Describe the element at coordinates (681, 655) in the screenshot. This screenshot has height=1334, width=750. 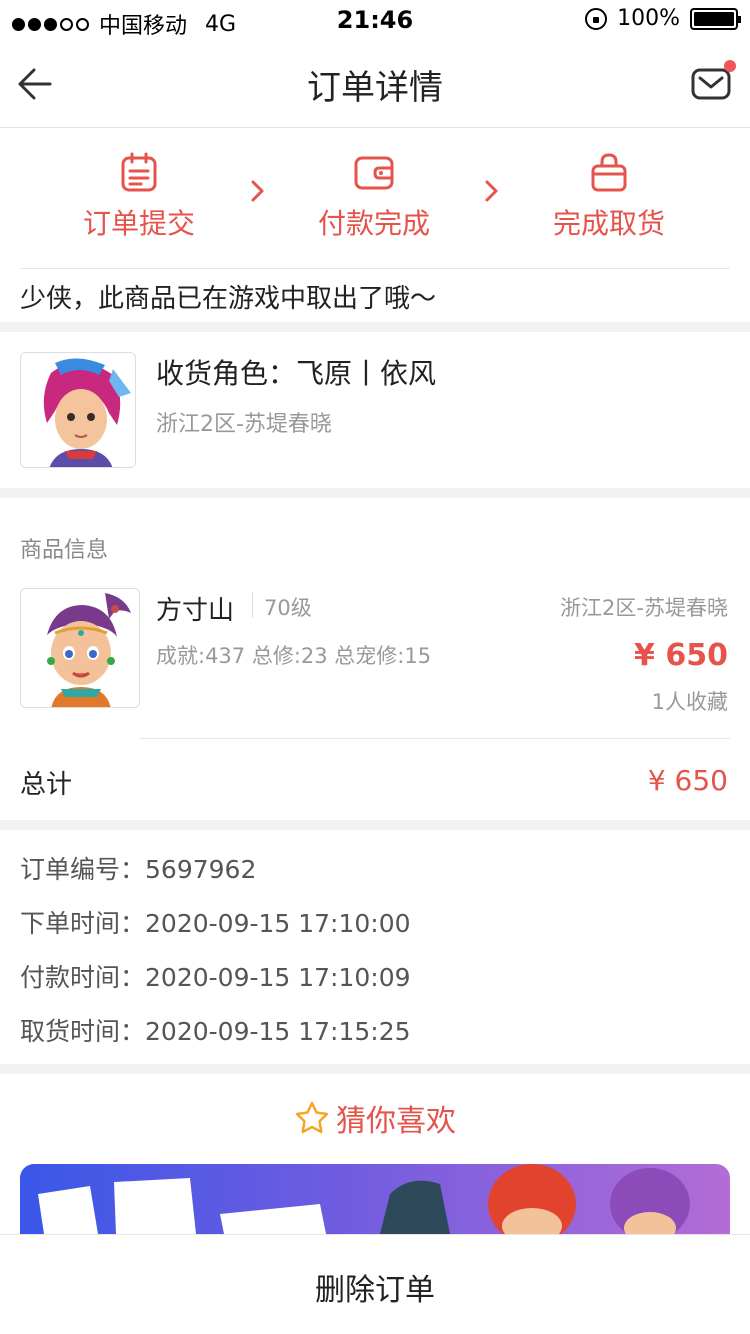
I see `goods-price: ¥ 650` at that location.